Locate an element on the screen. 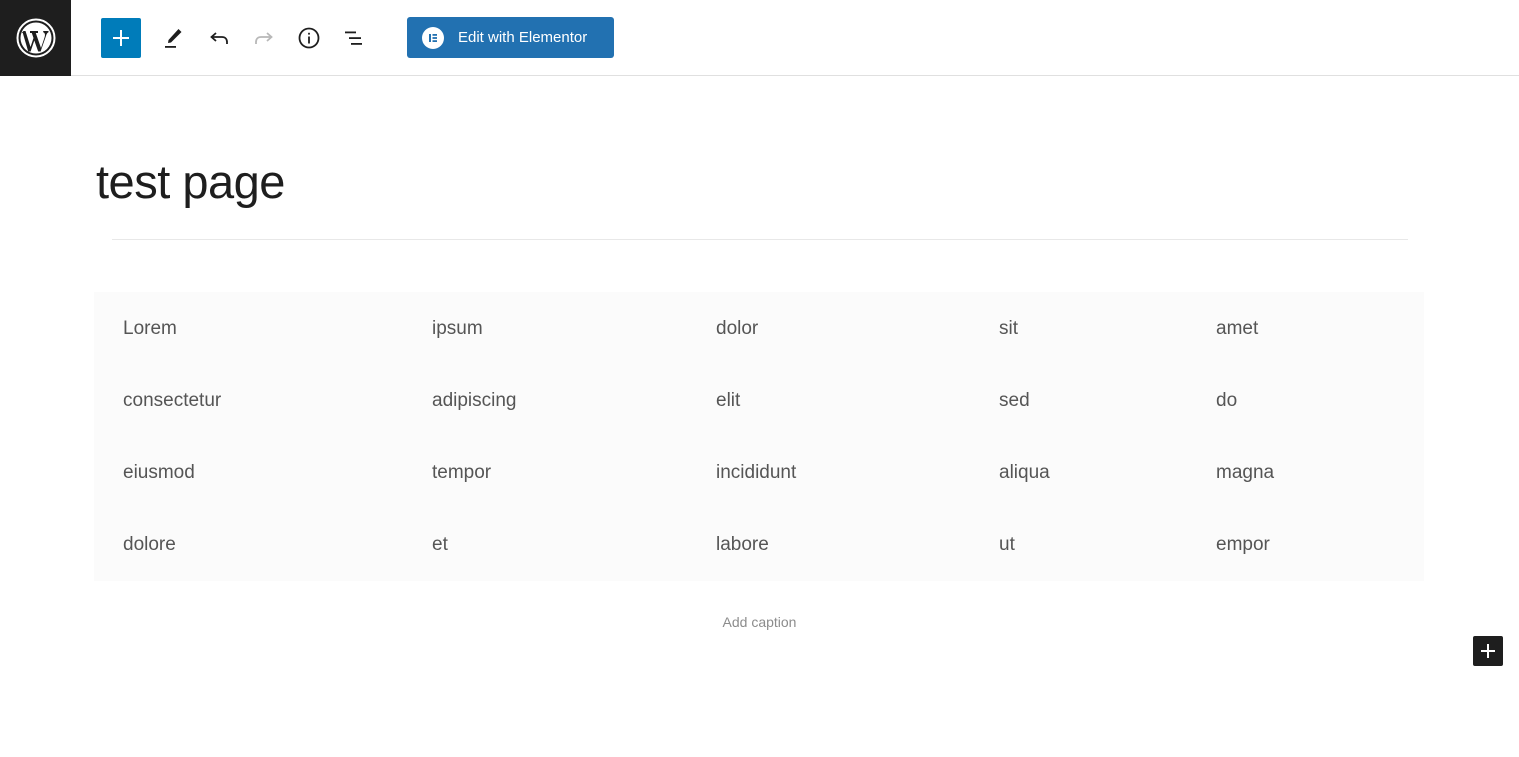 The image size is (1519, 757). pencil-icon is located at coordinates (173, 38).